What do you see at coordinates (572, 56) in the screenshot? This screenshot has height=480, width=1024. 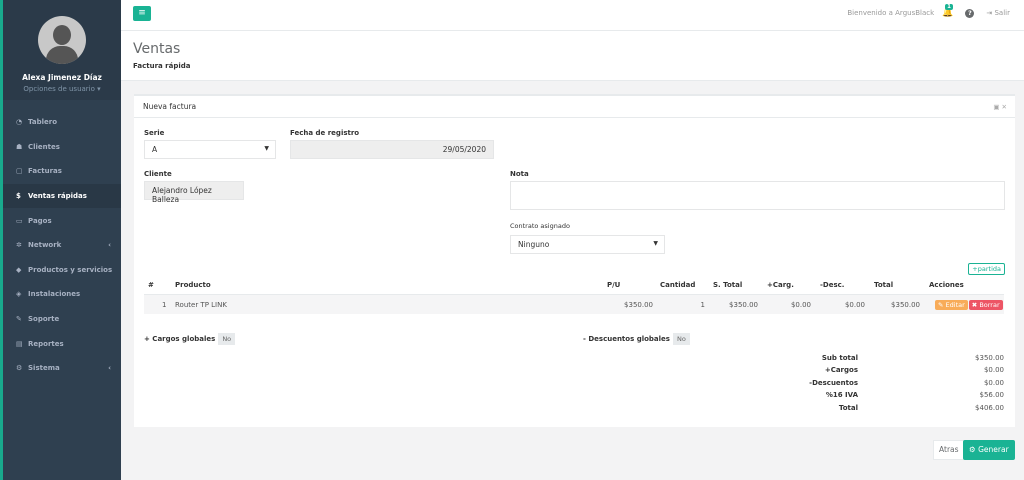 I see `page-heading: Ventas Factura rápida` at bounding box center [572, 56].